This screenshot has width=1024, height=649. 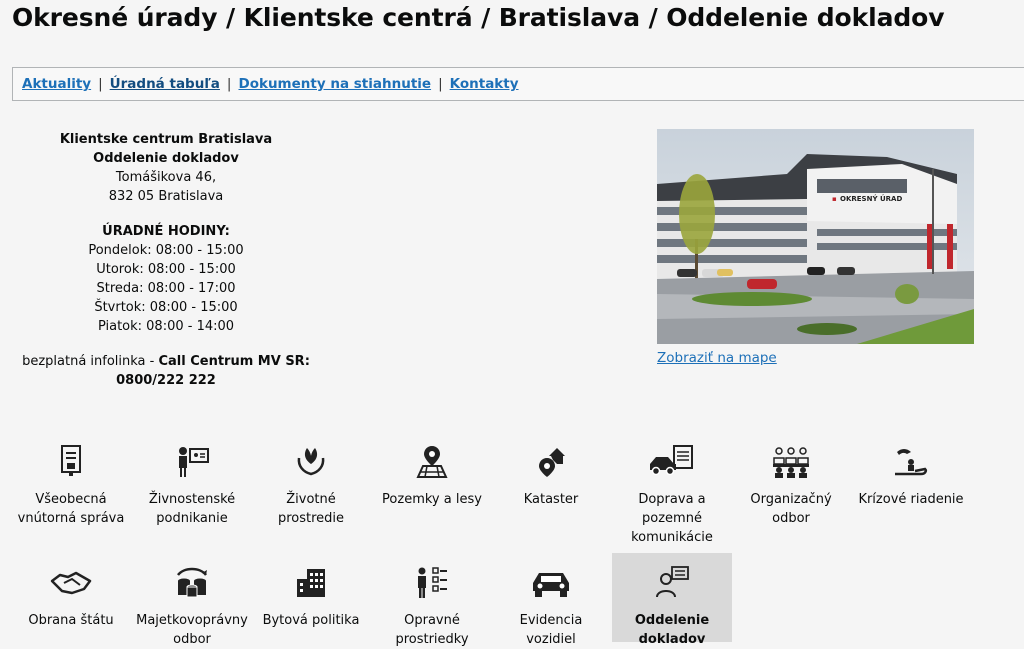 What do you see at coordinates (192, 509) in the screenshot?
I see `tile-label: Živnostenské podnikanie` at bounding box center [192, 509].